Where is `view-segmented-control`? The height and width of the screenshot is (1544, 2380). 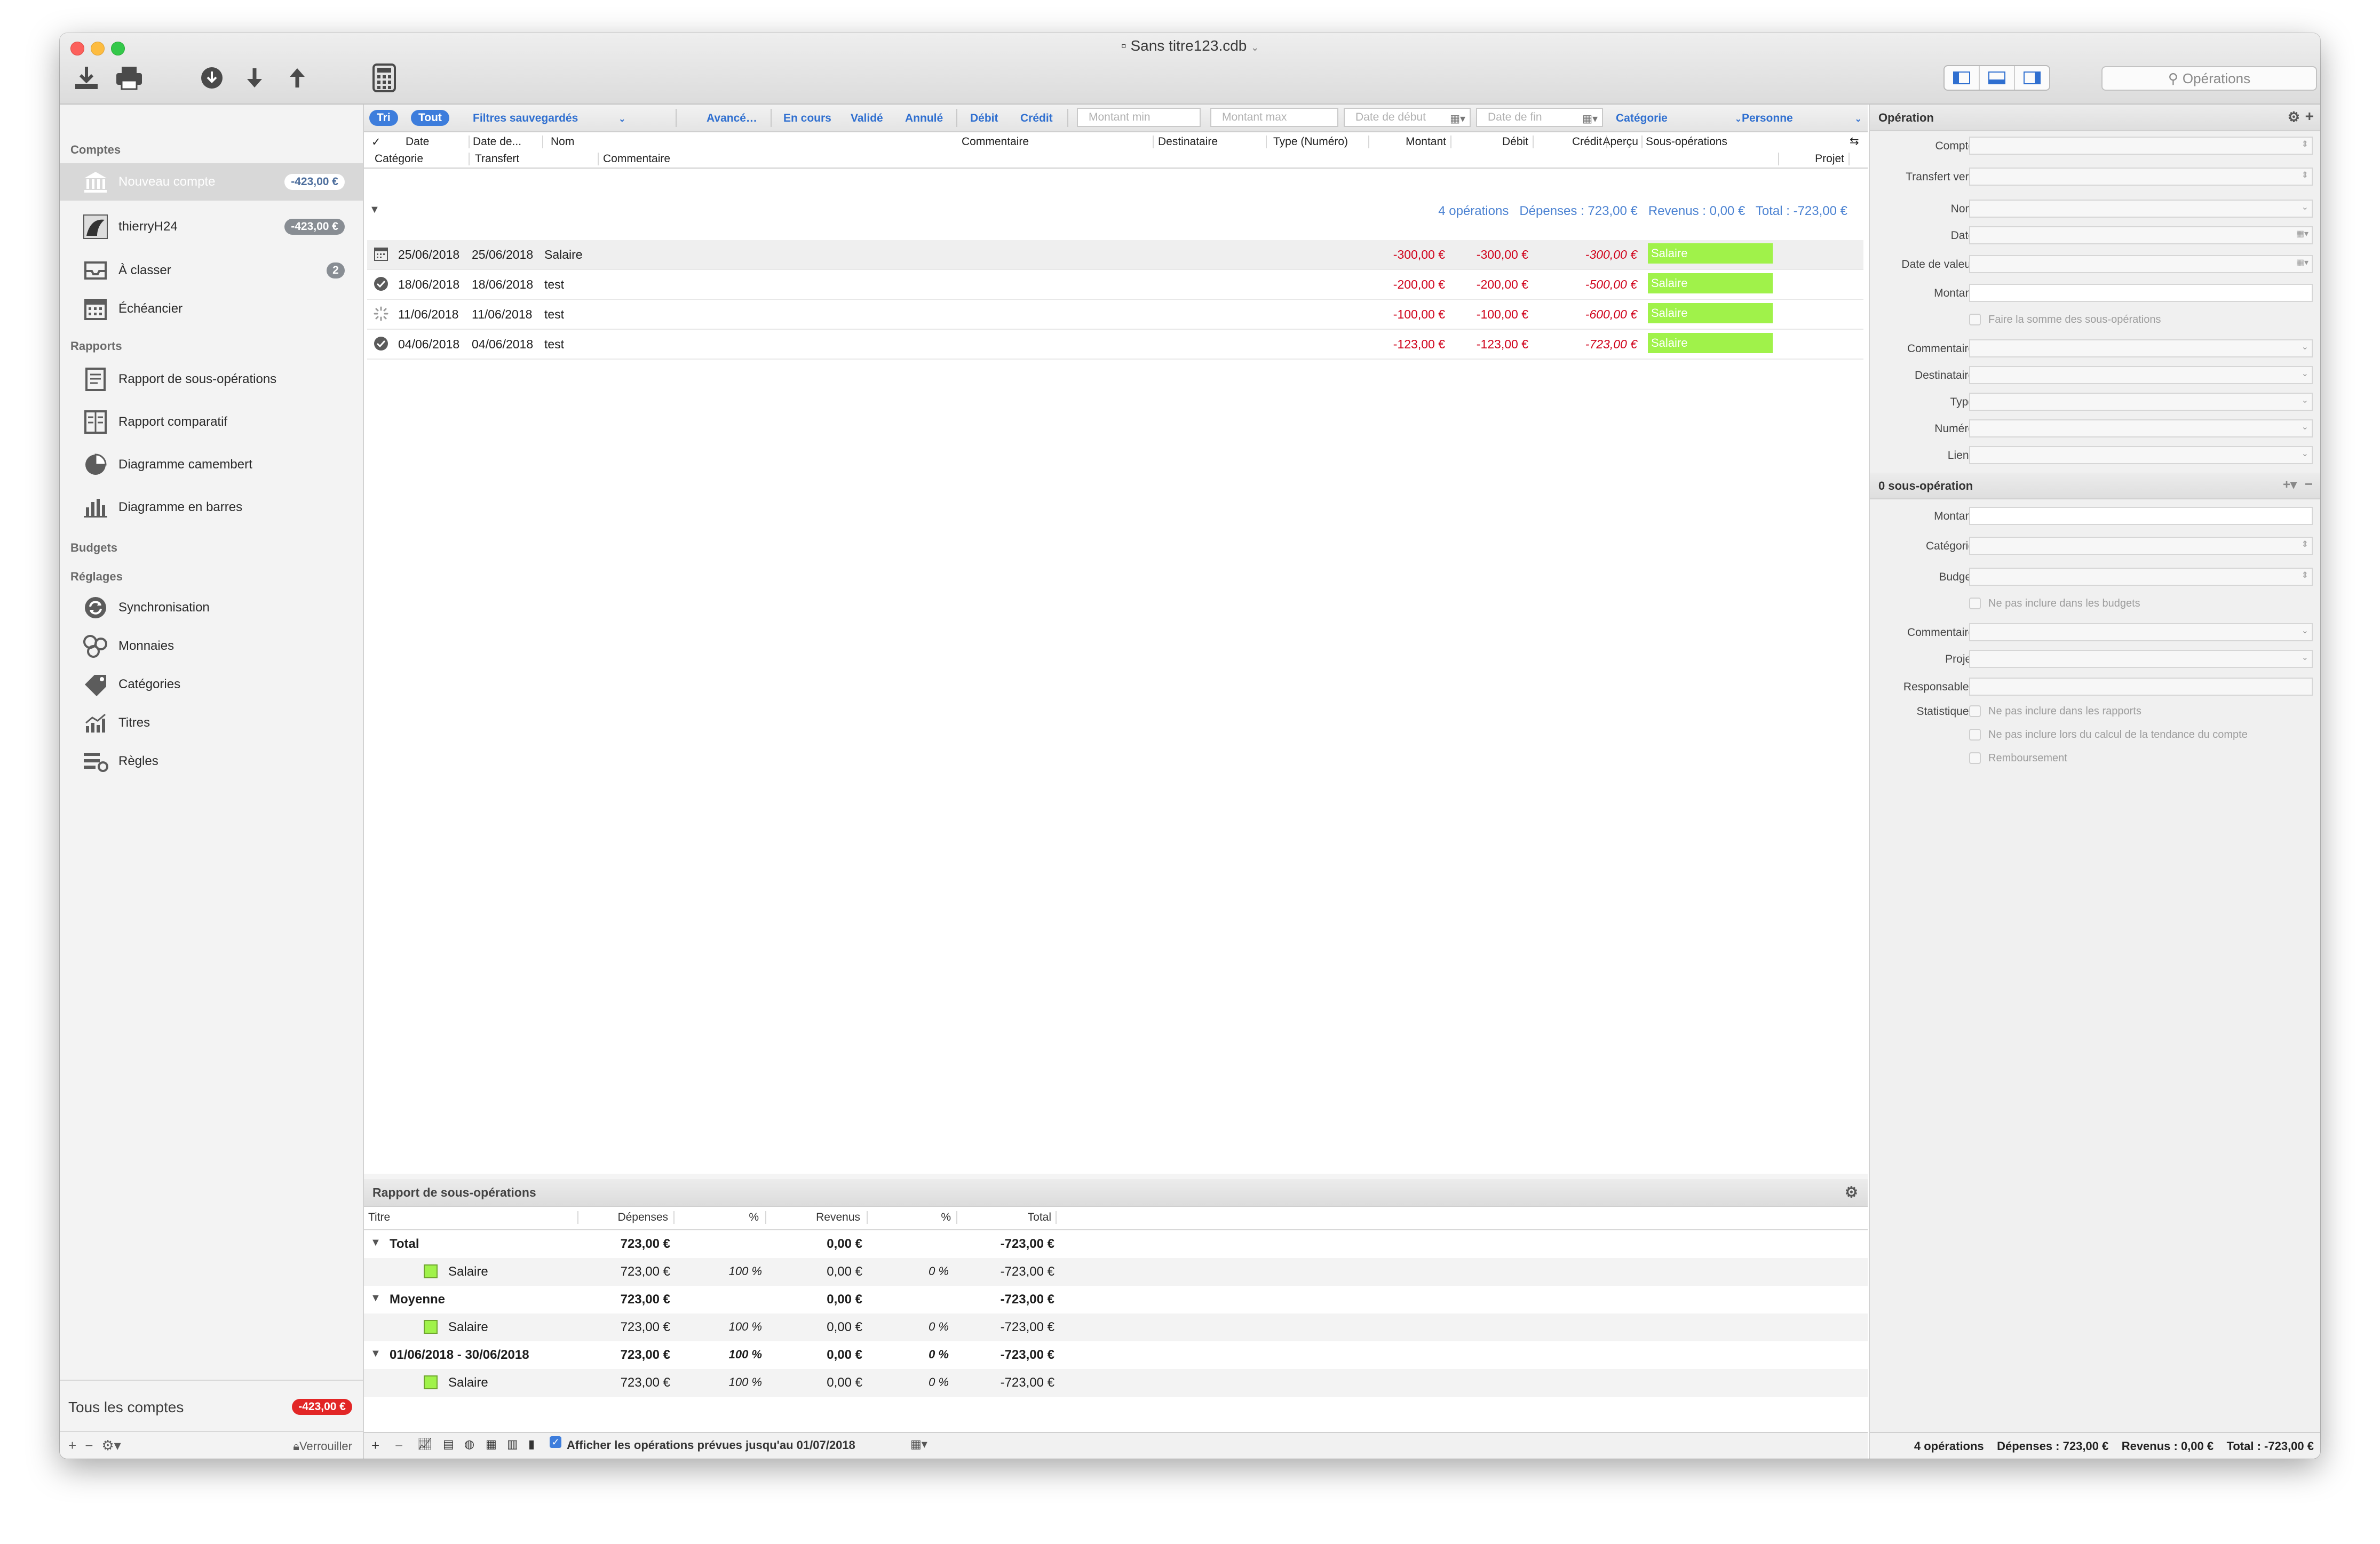 view-segmented-control is located at coordinates (1996, 78).